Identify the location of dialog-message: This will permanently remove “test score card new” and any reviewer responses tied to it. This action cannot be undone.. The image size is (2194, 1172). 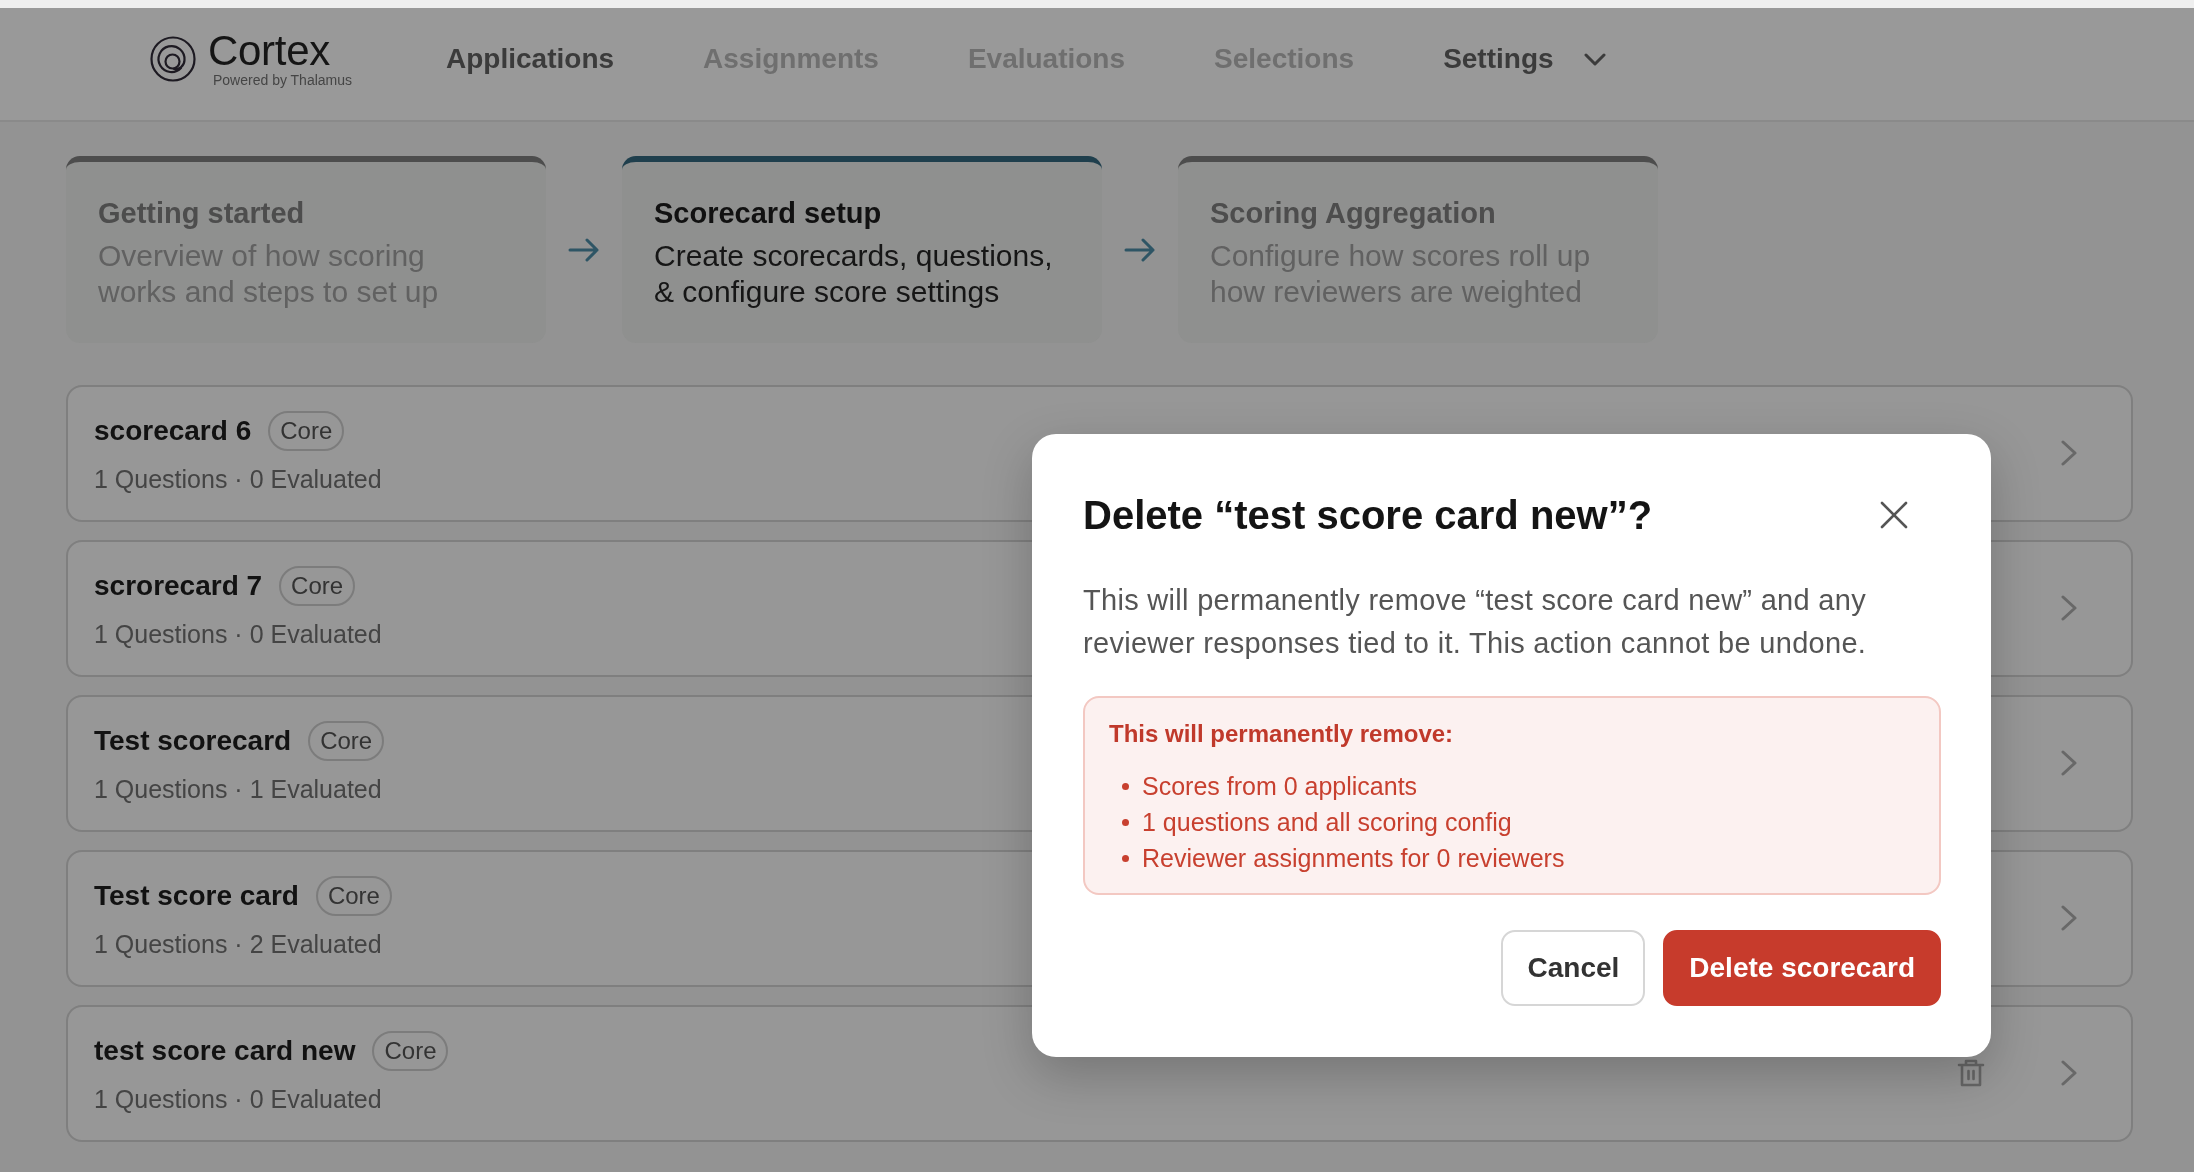
(1475, 622).